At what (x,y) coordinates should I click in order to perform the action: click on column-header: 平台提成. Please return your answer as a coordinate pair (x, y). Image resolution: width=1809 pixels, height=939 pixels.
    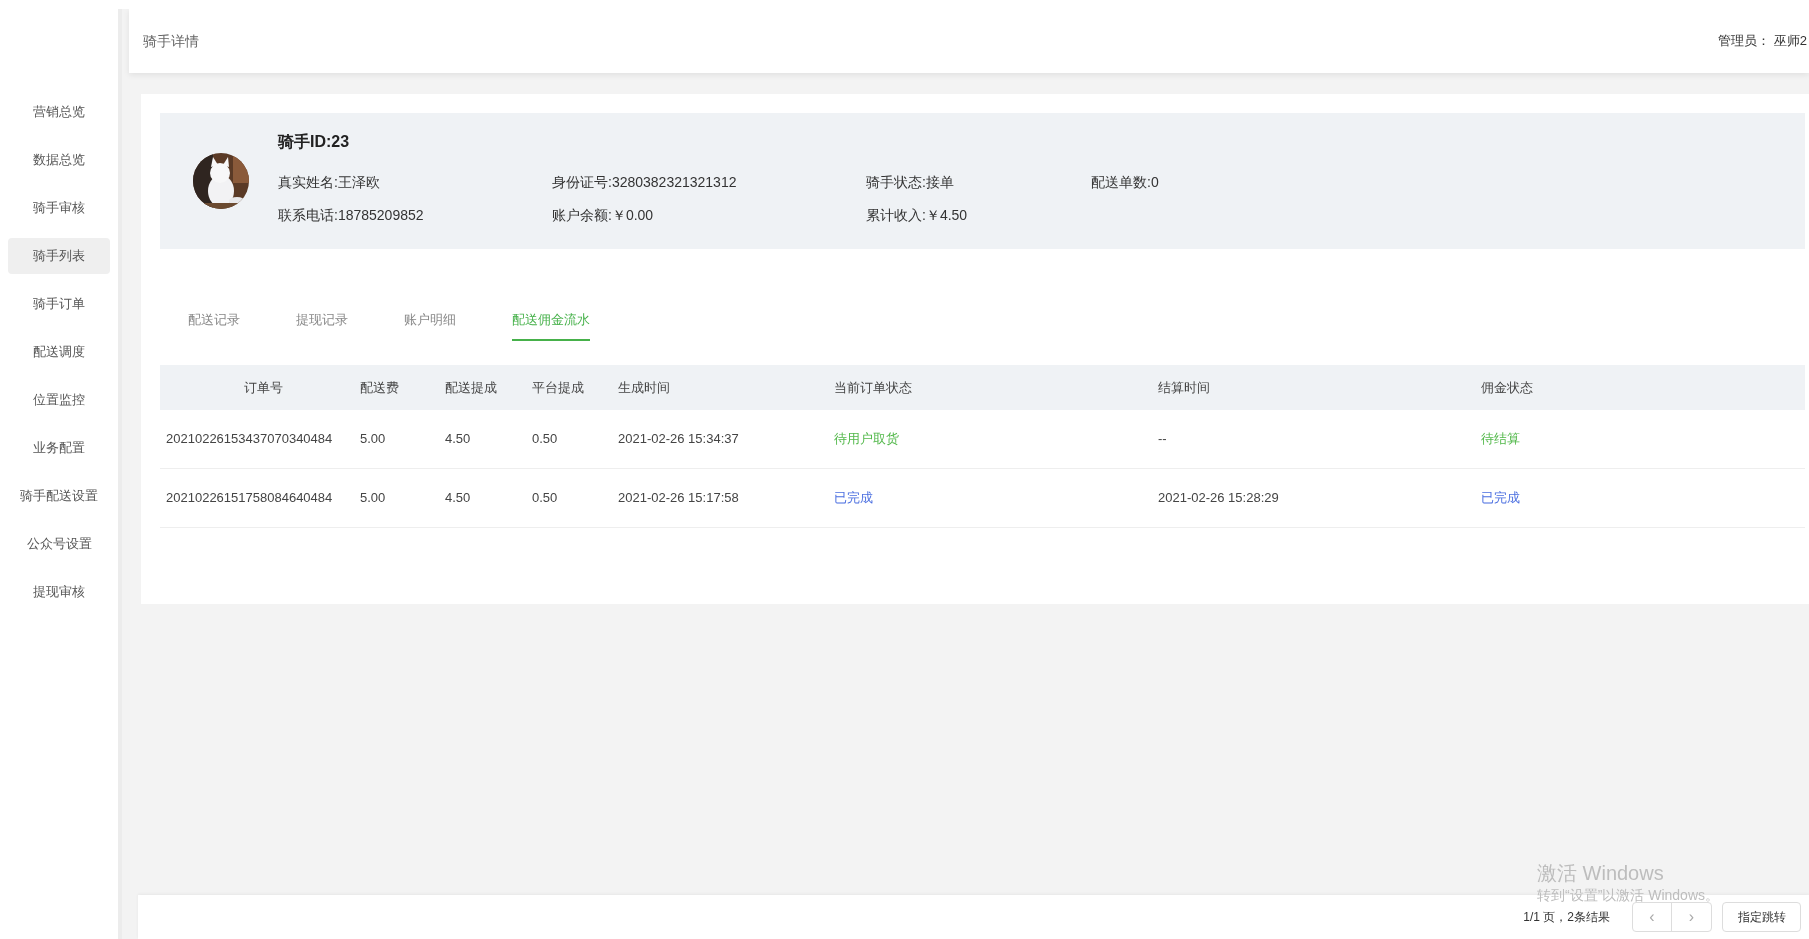
    Looking at the image, I should click on (558, 387).